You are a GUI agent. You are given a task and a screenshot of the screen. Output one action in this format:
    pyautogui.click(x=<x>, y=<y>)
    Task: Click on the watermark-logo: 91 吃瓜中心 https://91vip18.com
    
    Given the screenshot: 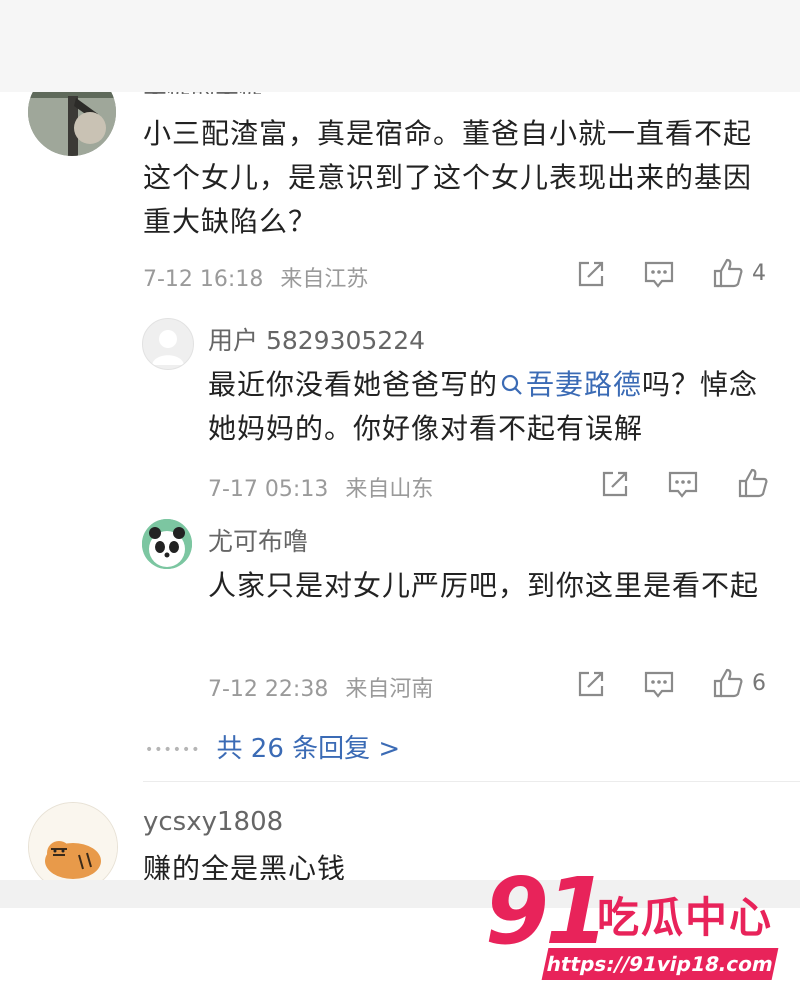 What is the action you would take?
    pyautogui.click(x=635, y=927)
    